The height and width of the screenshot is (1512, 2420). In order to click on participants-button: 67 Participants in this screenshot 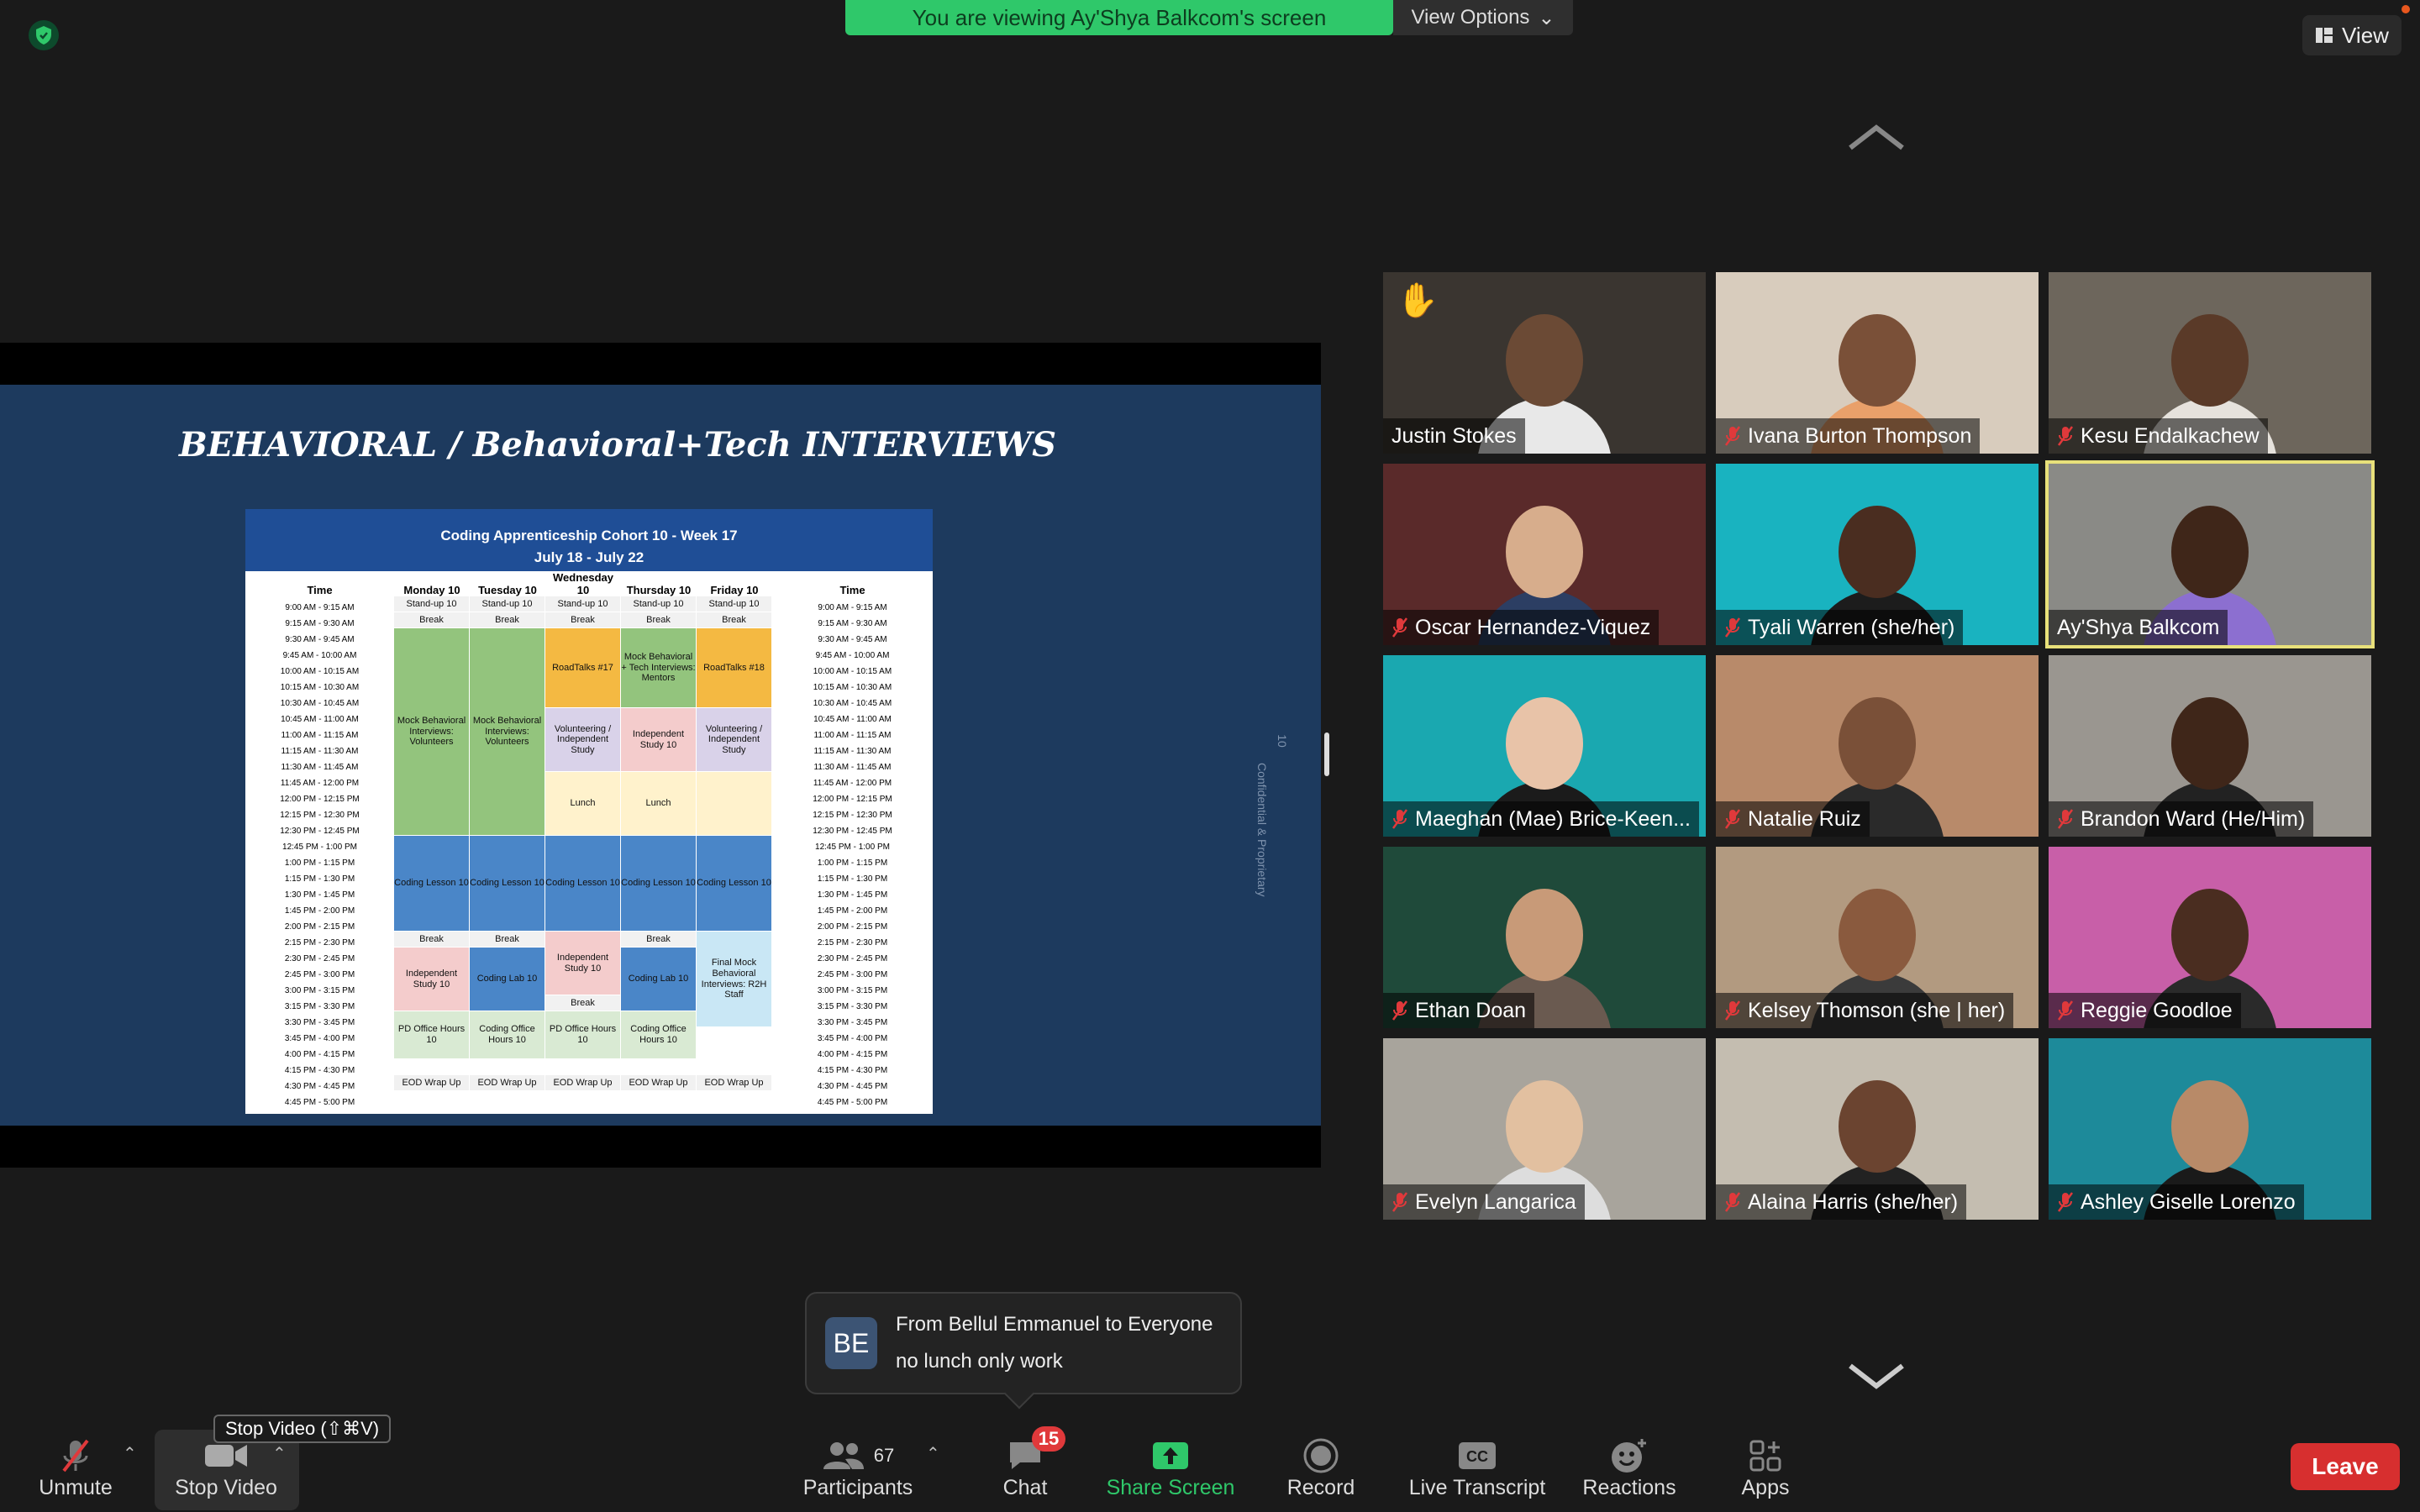, I will do `click(858, 1471)`.